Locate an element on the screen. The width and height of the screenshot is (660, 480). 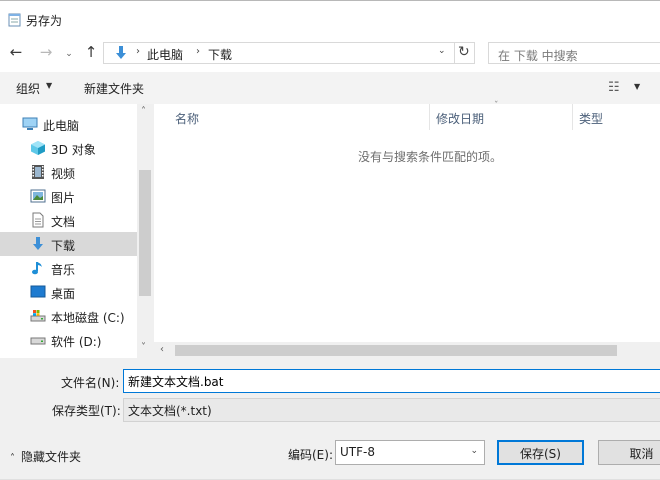
filename-input: 新建文本文档.bat is located at coordinates (391, 381).